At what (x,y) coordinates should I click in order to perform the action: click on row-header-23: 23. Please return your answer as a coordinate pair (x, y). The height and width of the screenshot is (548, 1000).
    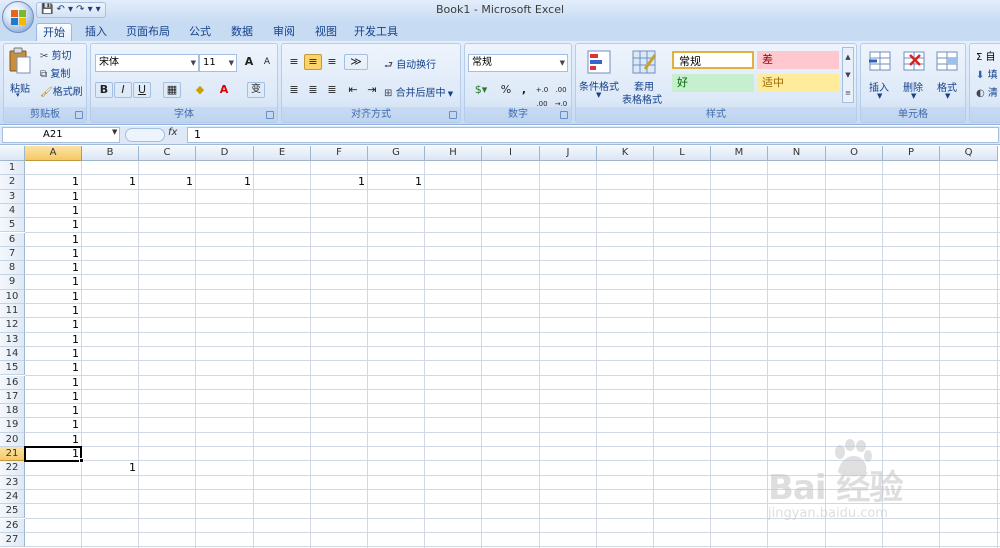
    Looking at the image, I should click on (12, 482).